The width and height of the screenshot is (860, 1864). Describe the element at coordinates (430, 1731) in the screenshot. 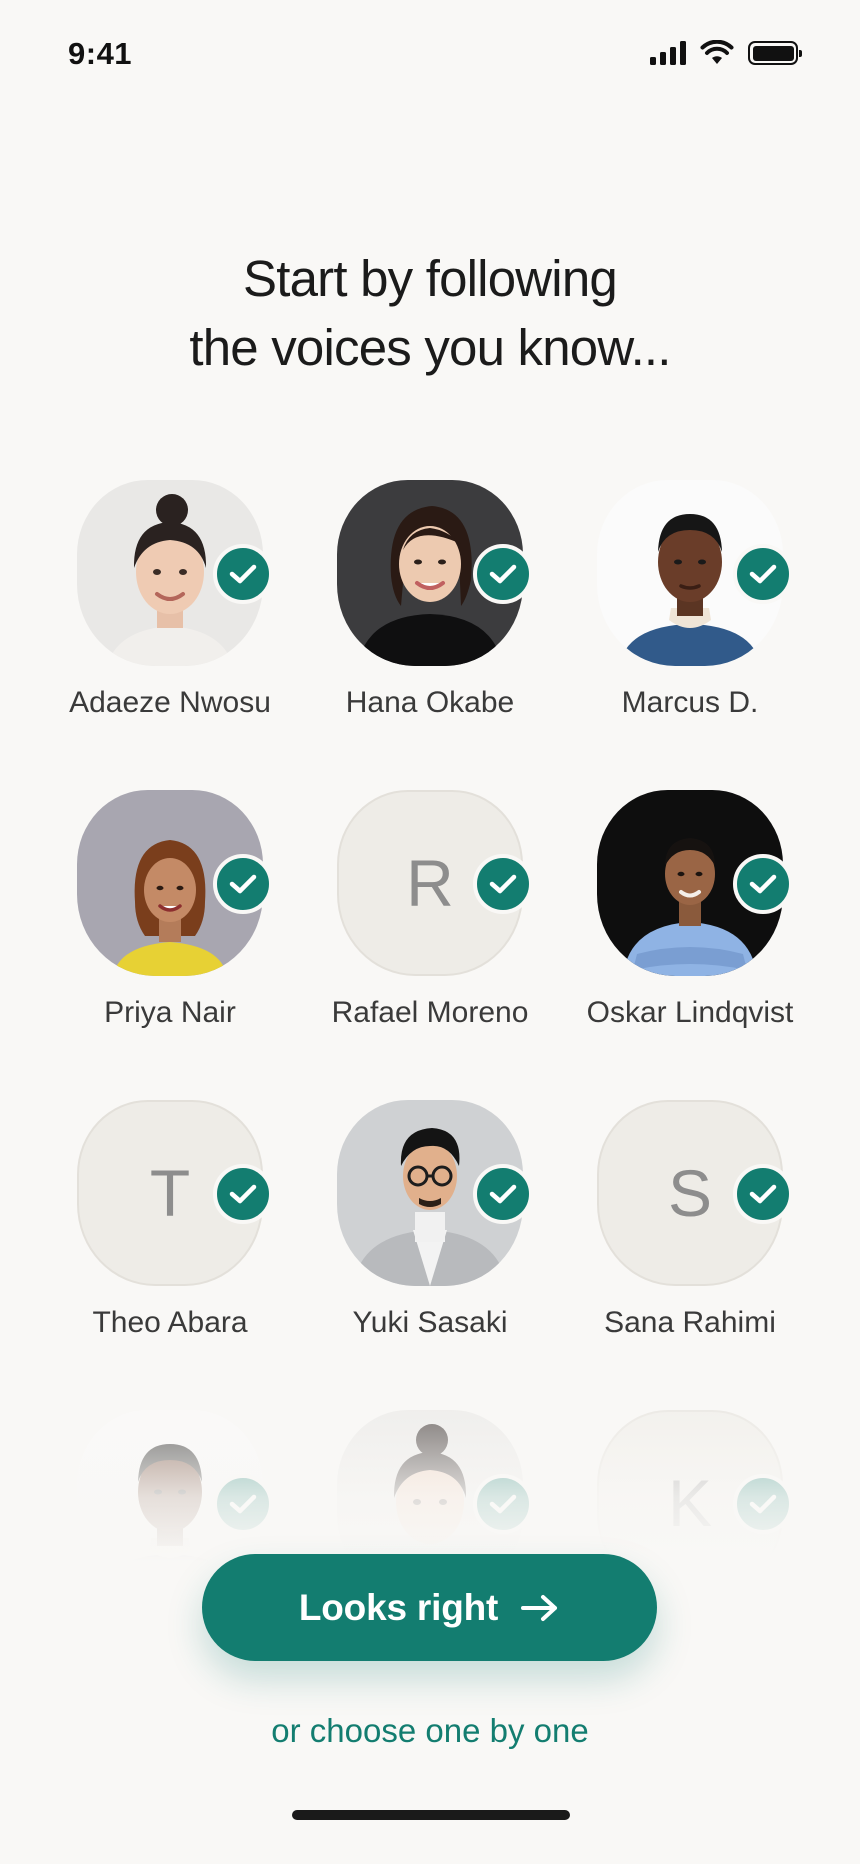

I see `choose-one-by-one-link: or choose one by one` at that location.